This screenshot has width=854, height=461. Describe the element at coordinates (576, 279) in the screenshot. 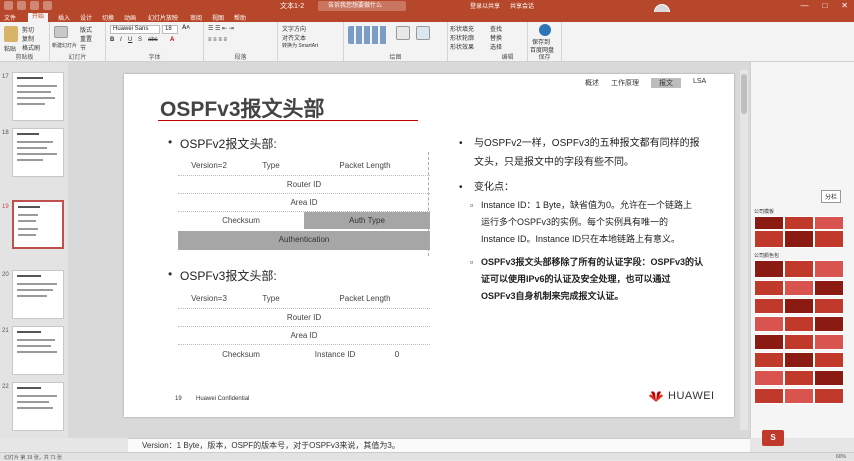

I see `auth-removed-line-2: 证可以使用IPv6的认证及安全处理，也可以通过` at that location.